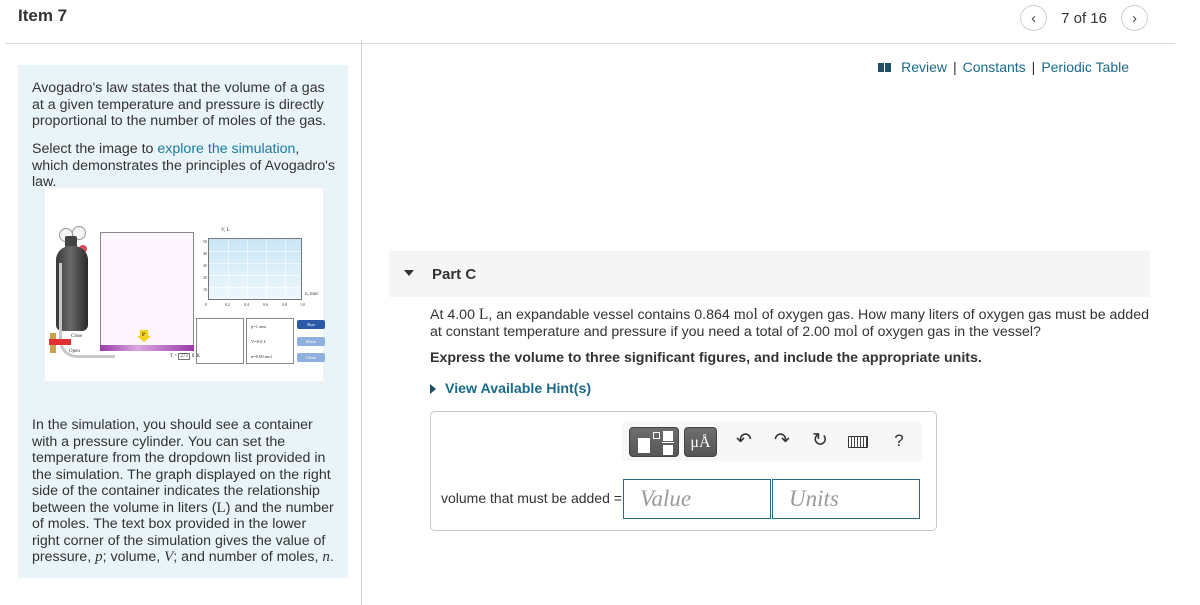 Image resolution: width=1200 pixels, height=605 pixels. What do you see at coordinates (700, 442) in the screenshot?
I see `units-button: μÅ` at bounding box center [700, 442].